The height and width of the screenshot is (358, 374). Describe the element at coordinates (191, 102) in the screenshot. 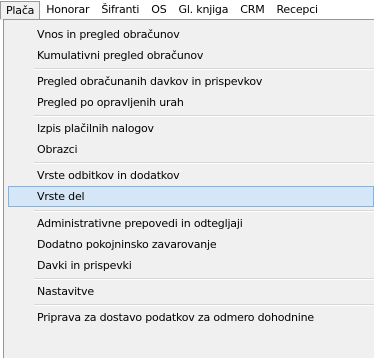

I see `menu-item-pregled-po-urah: Pregled po opravljenih urah` at that location.